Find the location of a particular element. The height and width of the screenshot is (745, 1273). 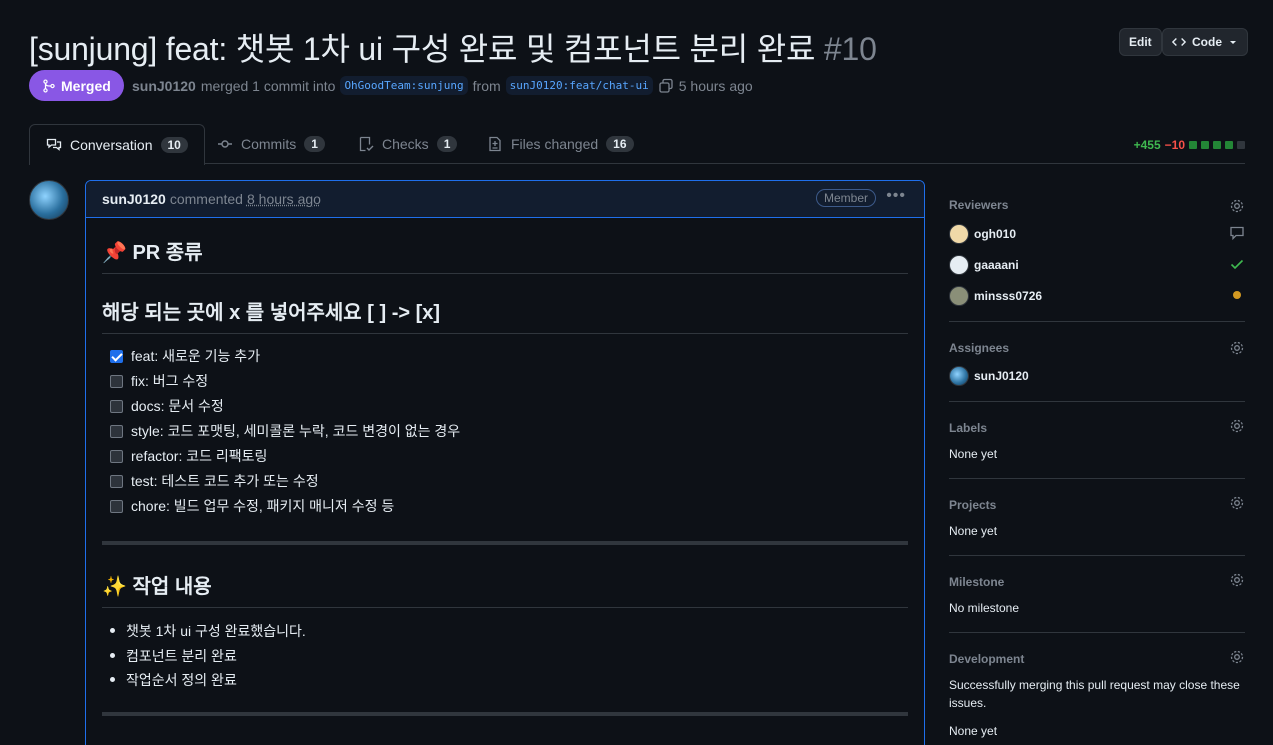

pending-dot-icon is located at coordinates (1237, 295).